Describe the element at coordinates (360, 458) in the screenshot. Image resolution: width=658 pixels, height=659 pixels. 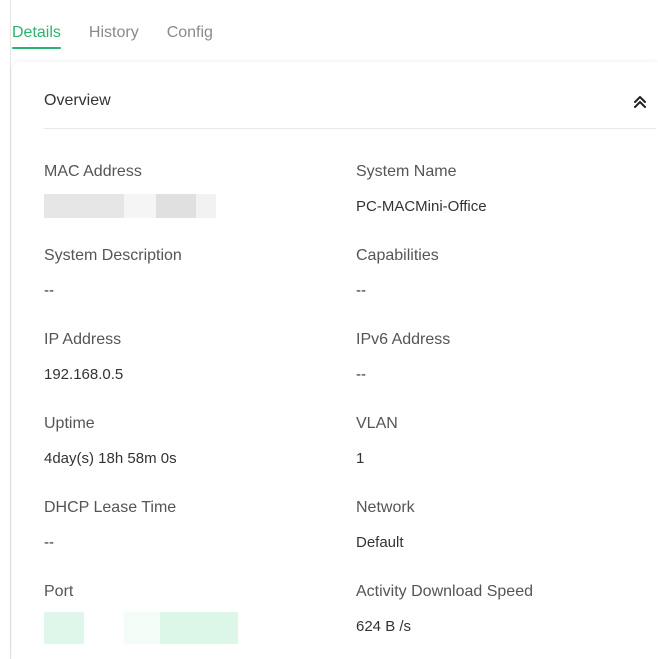
I see `vlan-value: 1` at that location.